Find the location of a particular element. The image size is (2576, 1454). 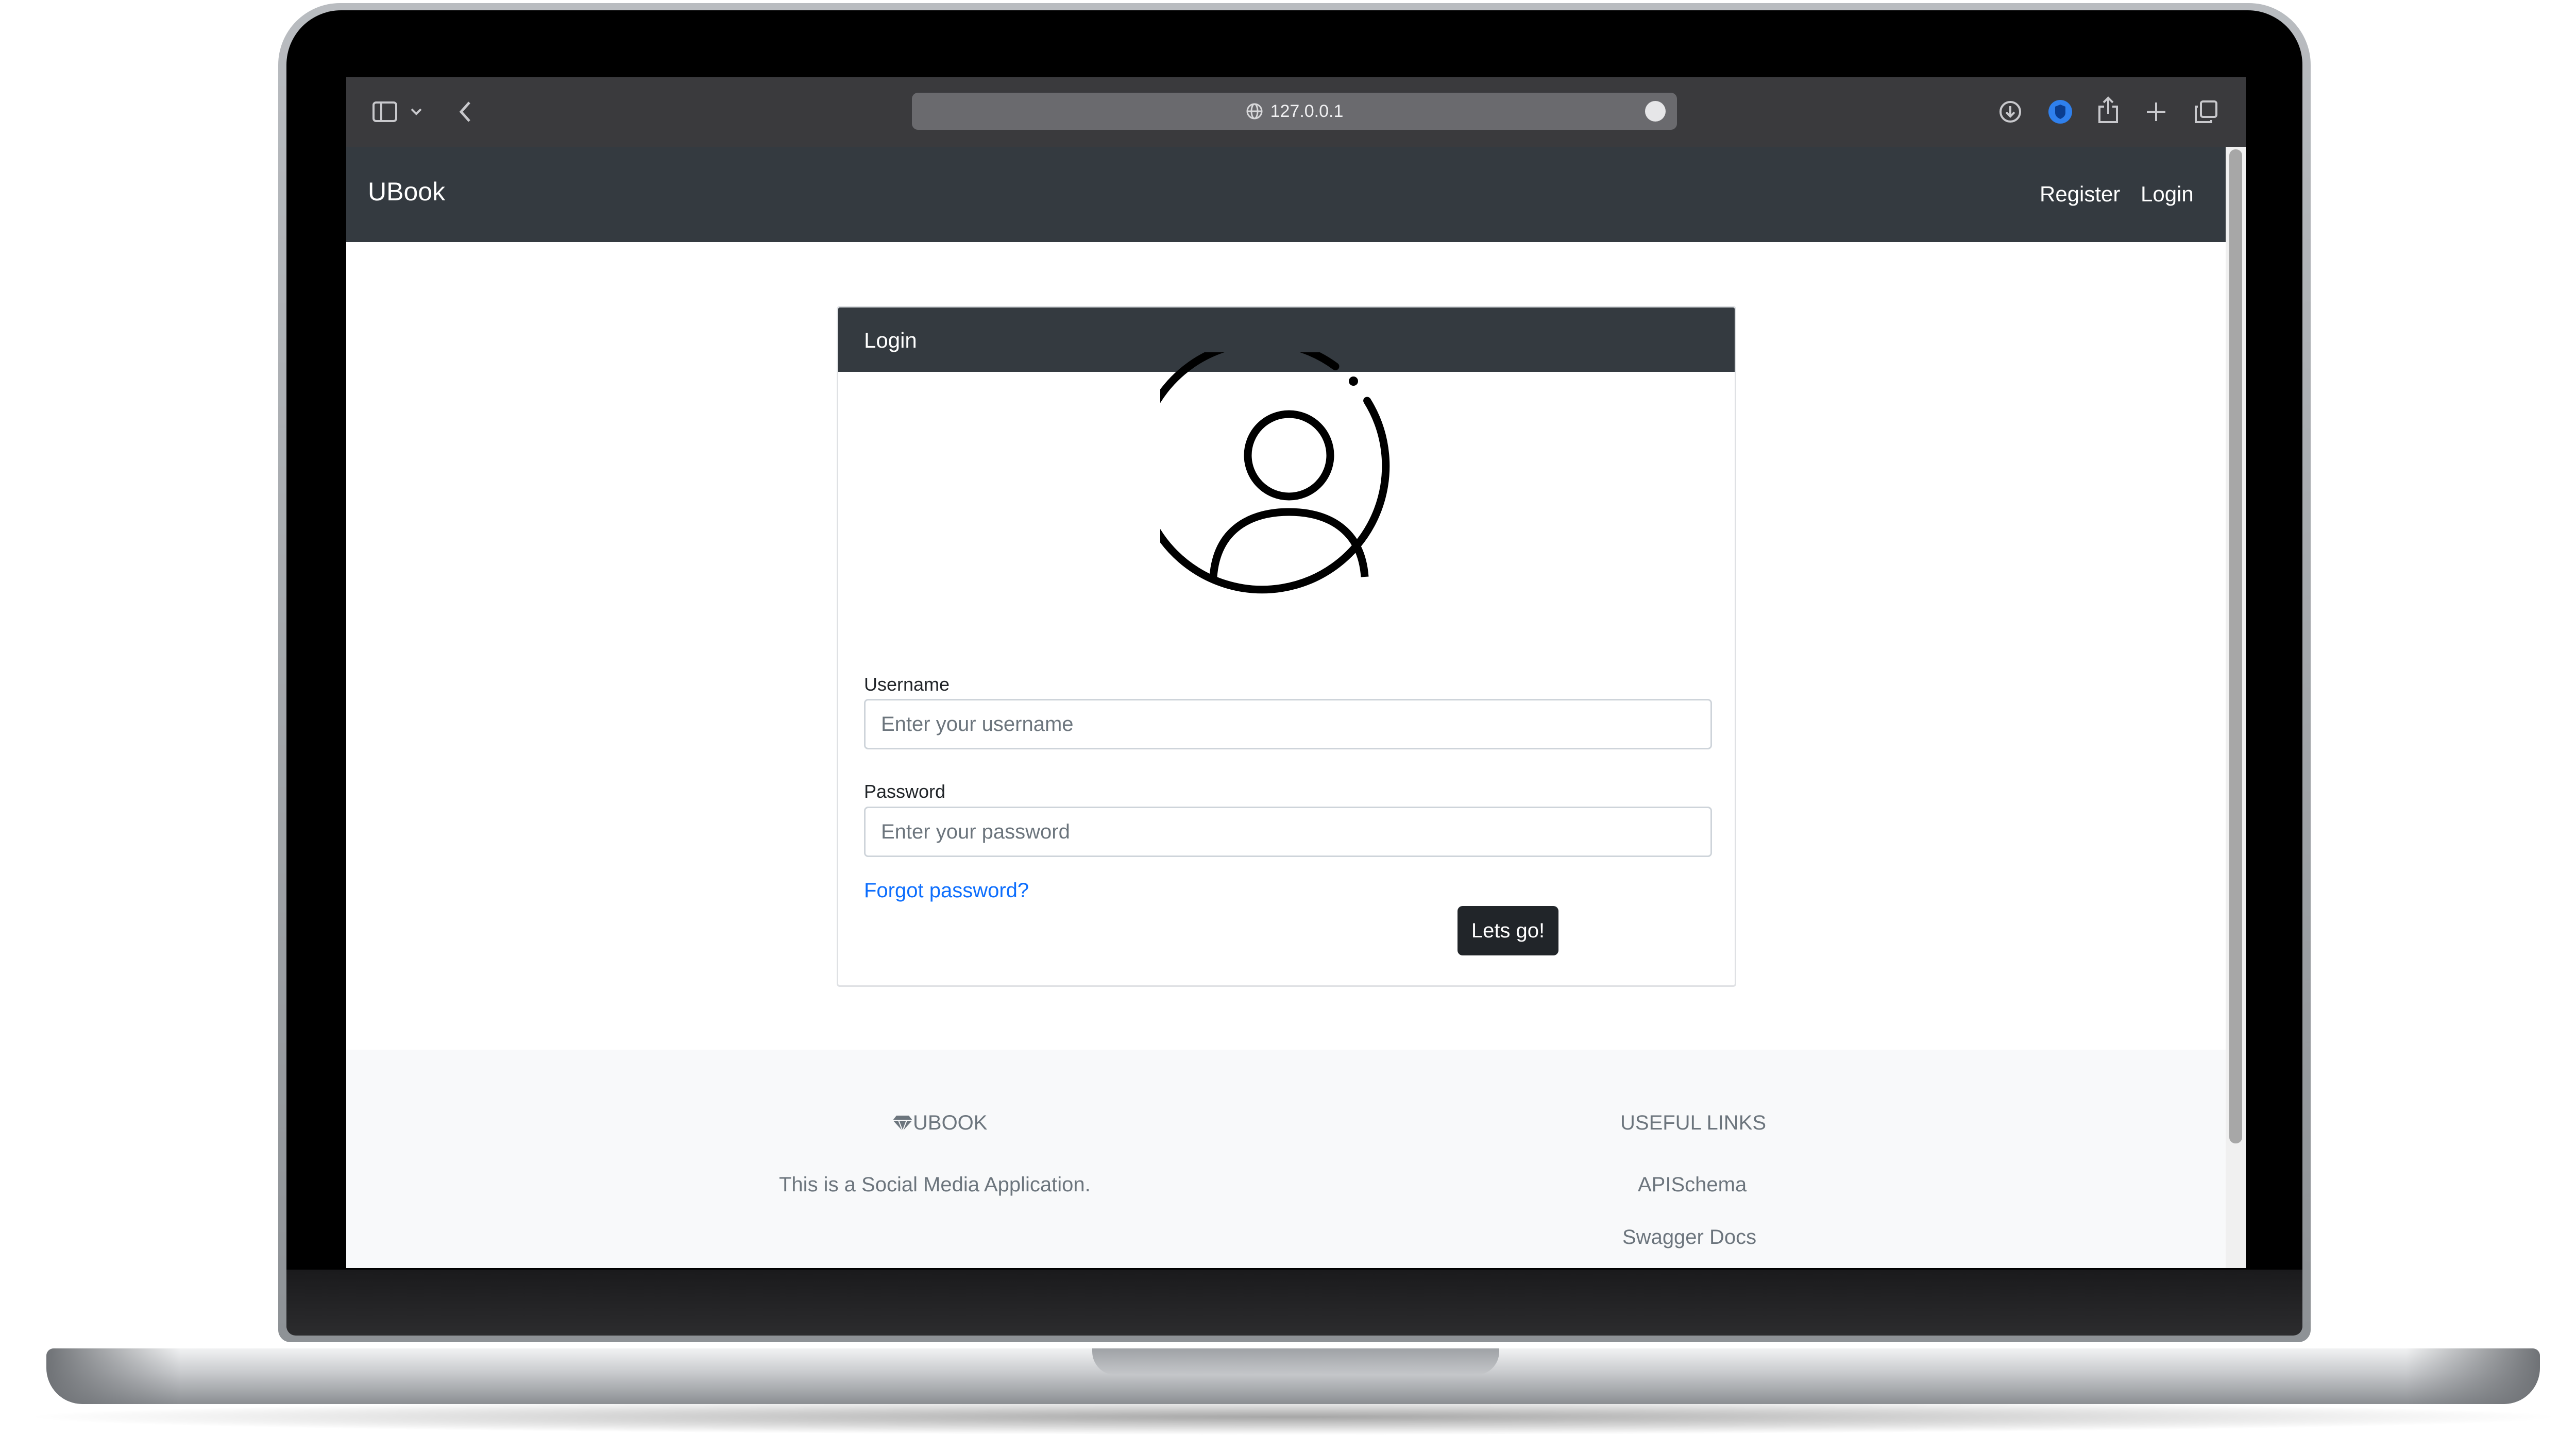

chevron-down-icon is located at coordinates (416, 111).